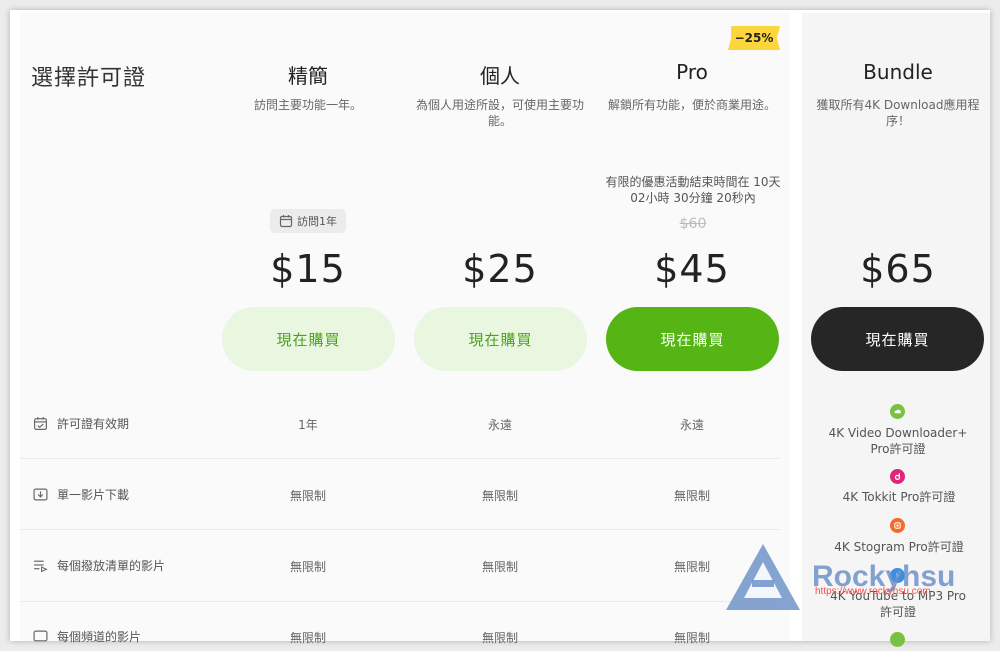 The image size is (1000, 651). I want to click on feature-license-validity: 許可證有效期, so click(81, 423).